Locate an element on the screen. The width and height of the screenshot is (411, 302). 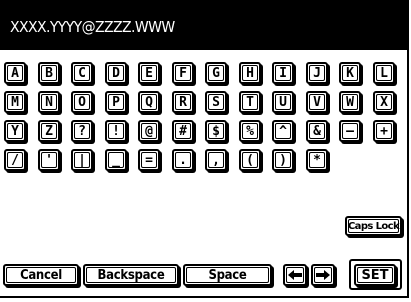
key-1-2: O is located at coordinates (82, 102).